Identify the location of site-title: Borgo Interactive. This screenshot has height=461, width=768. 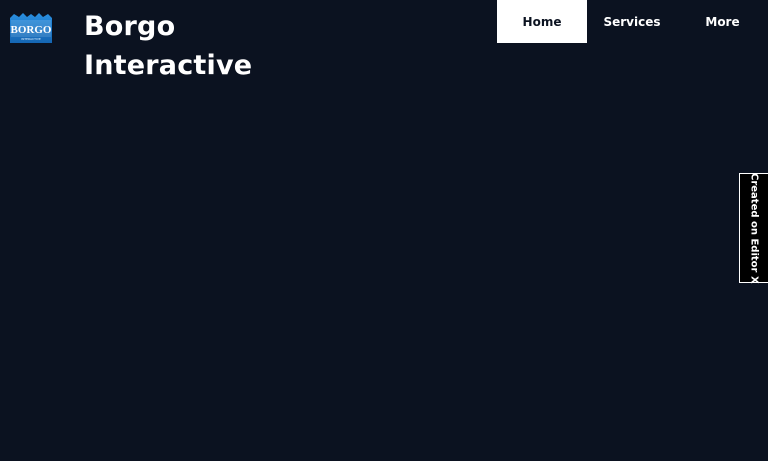
(194, 46).